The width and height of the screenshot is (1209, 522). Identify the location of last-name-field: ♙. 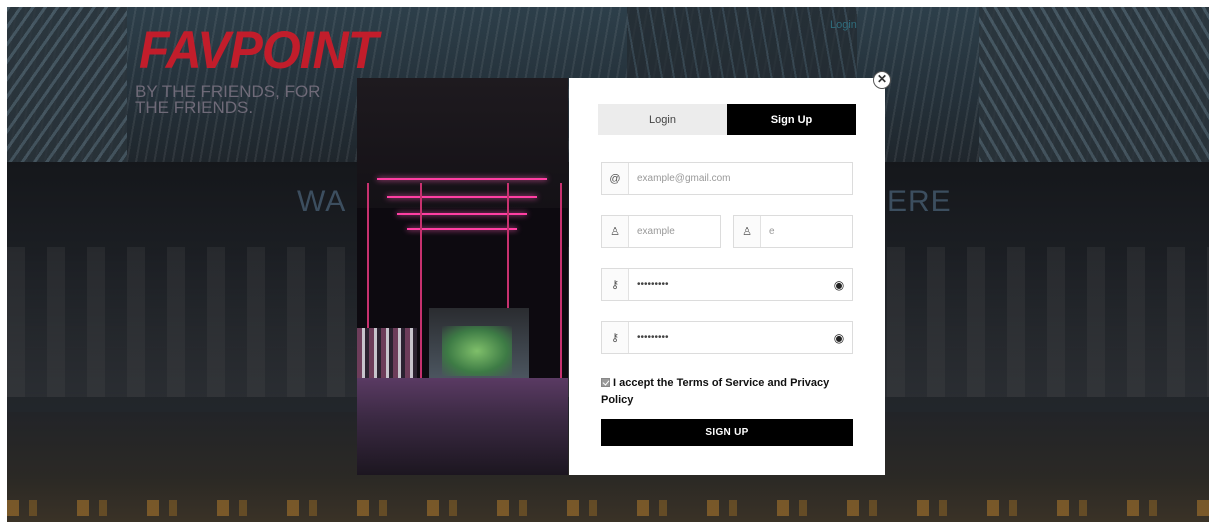
(793, 231).